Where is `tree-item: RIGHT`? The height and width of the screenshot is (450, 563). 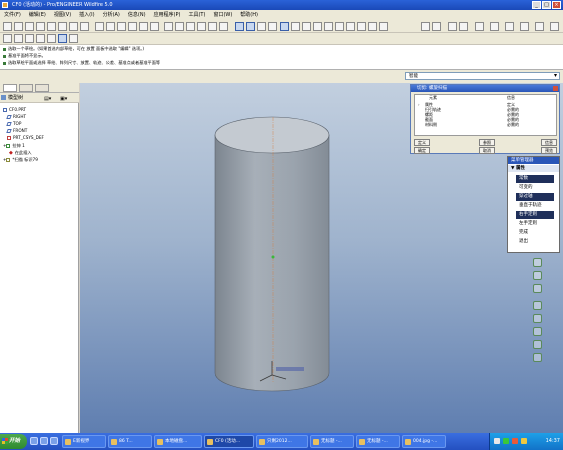 tree-item: RIGHT is located at coordinates (16, 116).